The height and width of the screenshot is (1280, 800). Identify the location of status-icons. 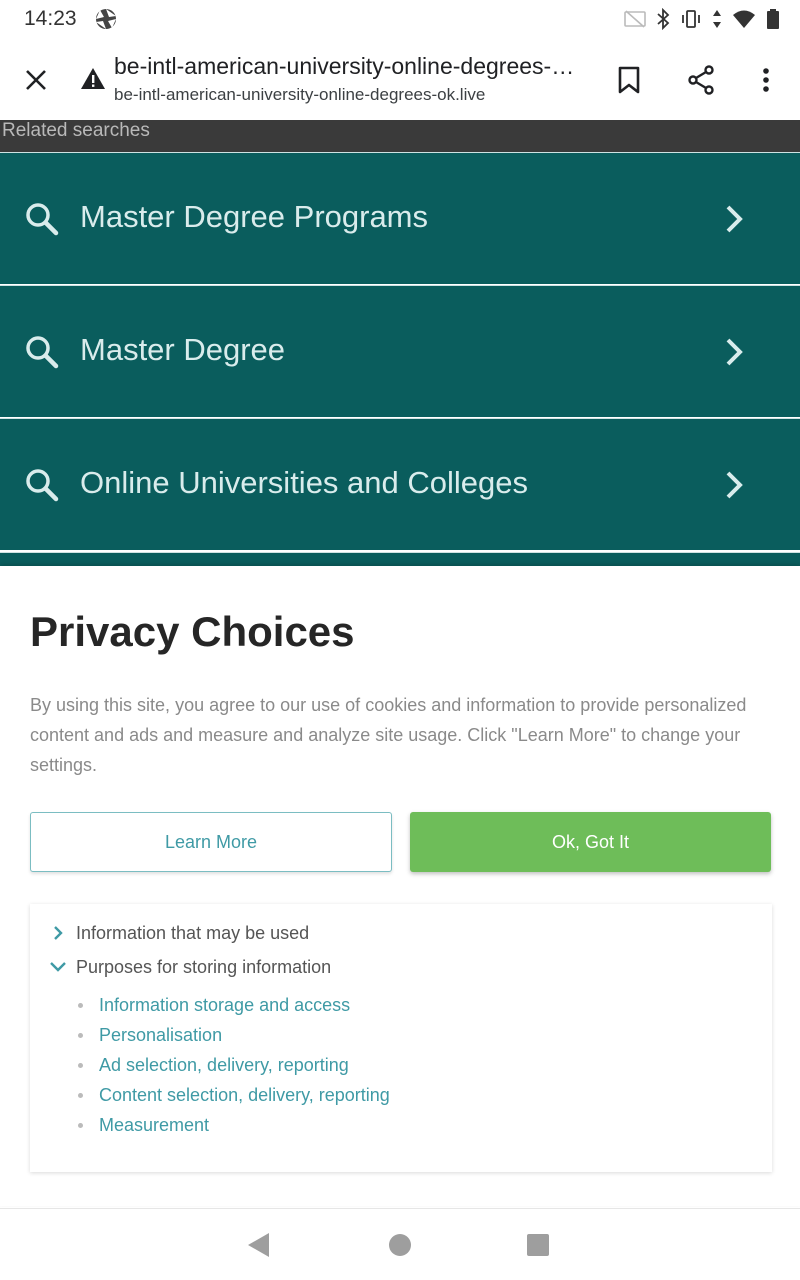
(702, 19).